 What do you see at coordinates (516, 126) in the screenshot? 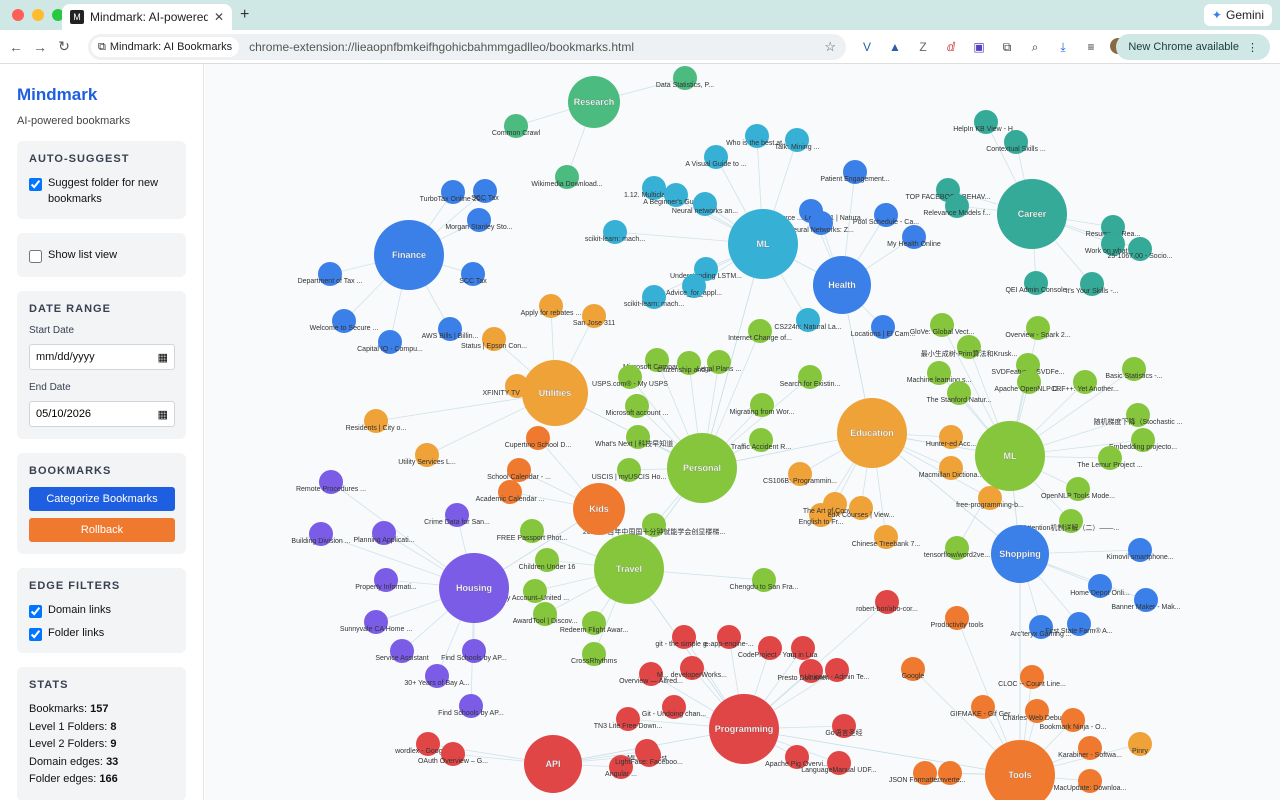
I see `bookmark-node: Common Crawl` at bounding box center [516, 126].